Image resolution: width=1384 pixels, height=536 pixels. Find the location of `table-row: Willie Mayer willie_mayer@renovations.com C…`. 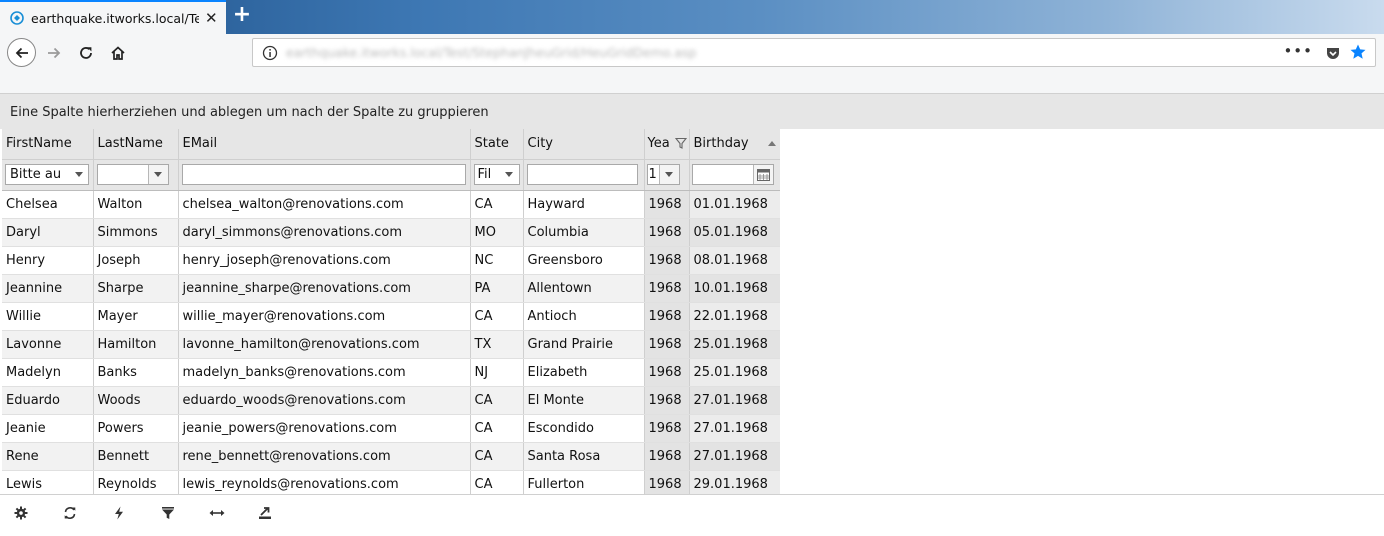

table-row: Willie Mayer willie_mayer@renovations.com C… is located at coordinates (391, 316).